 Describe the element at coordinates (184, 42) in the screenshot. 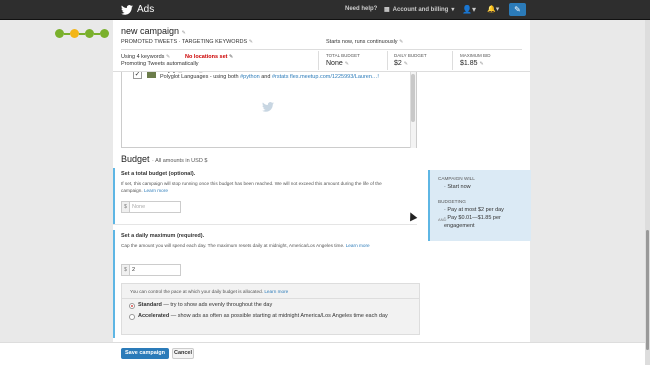

I see `campaign-type-text: PROMOTED TWEETS · TARGETING KEYWORDS` at that location.